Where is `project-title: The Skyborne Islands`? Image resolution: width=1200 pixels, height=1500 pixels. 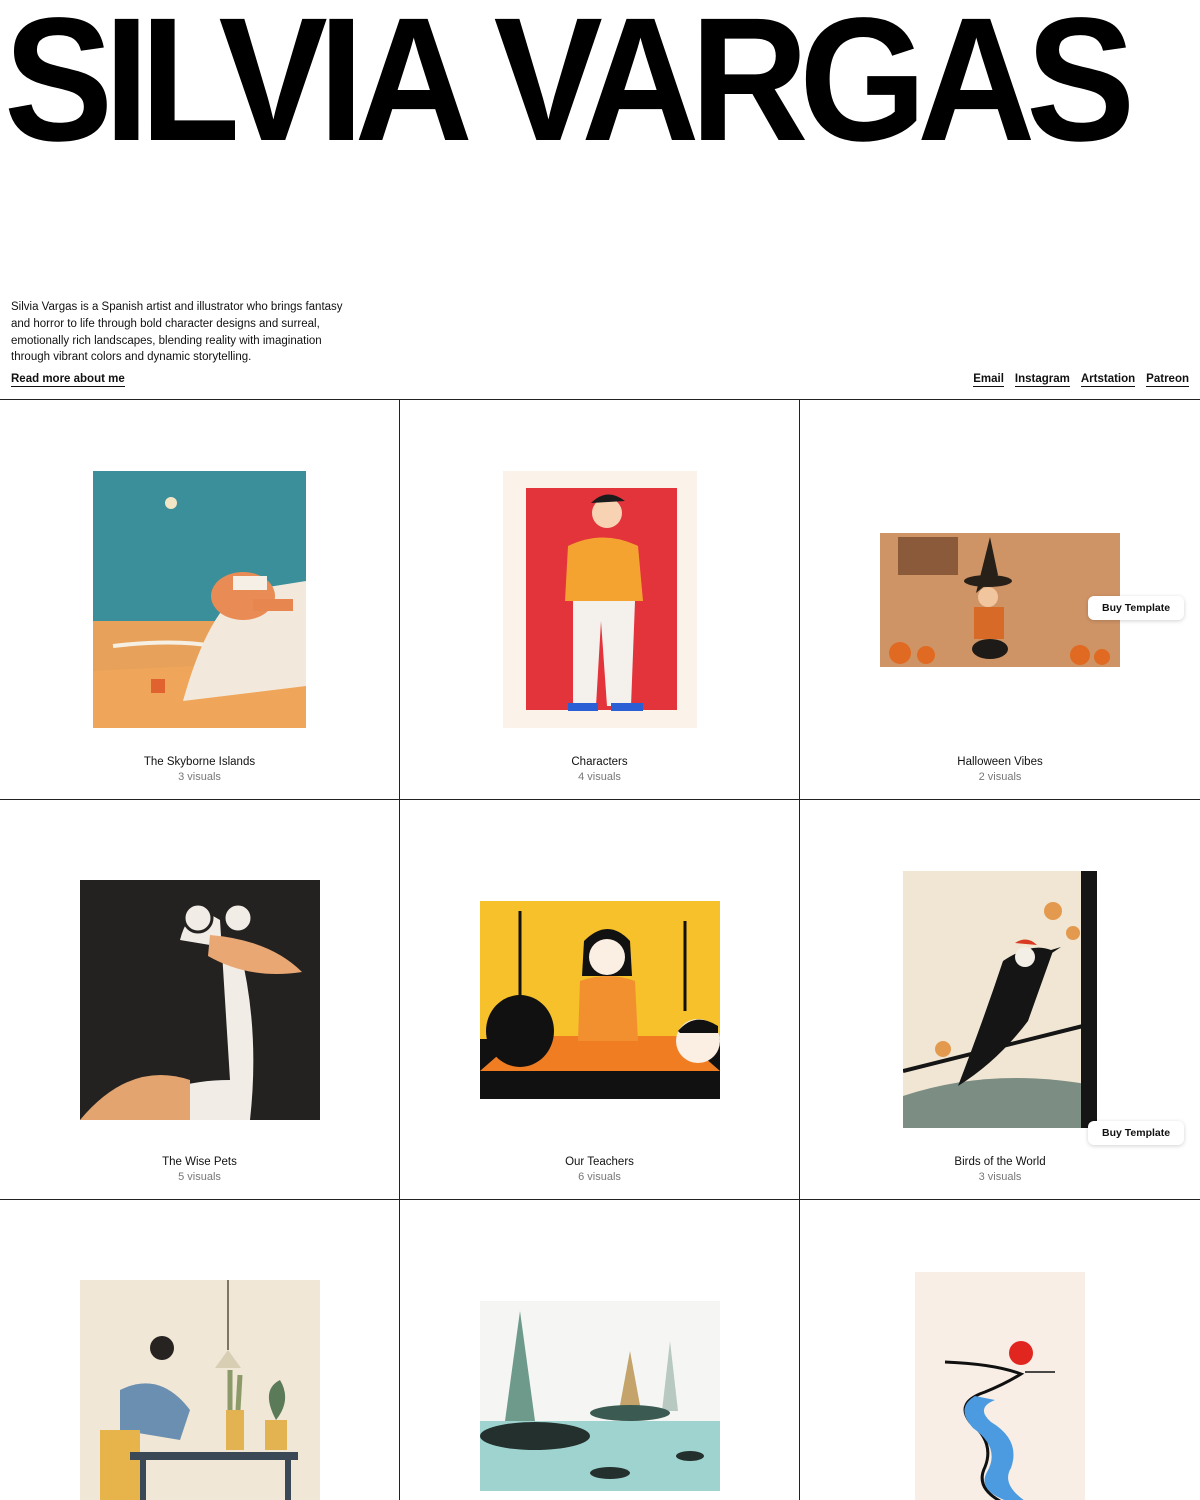
project-title: The Skyborne Islands is located at coordinates (199, 762).